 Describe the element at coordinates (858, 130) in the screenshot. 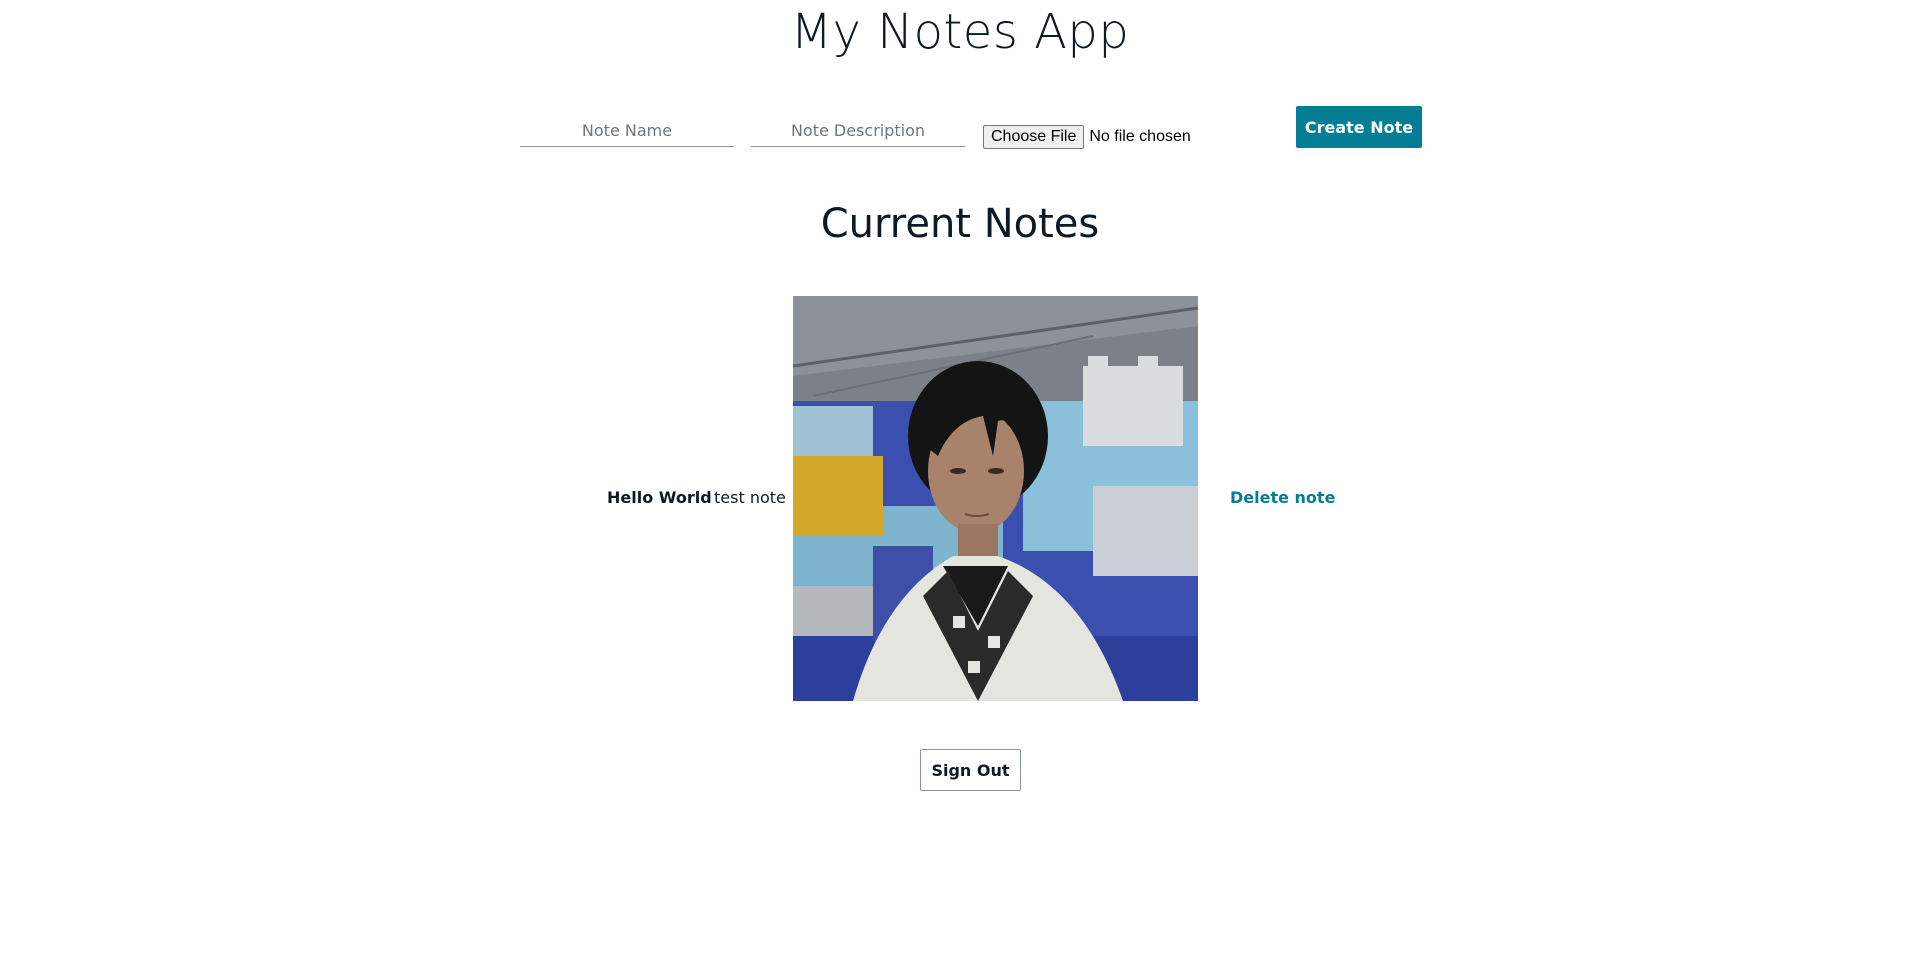

I see `note-description-input` at that location.